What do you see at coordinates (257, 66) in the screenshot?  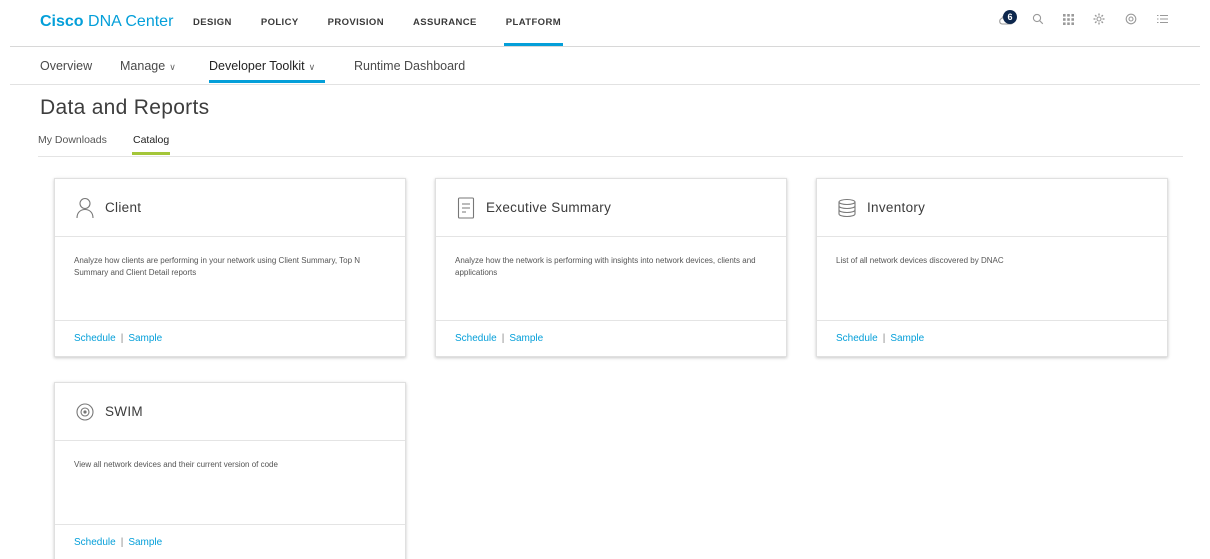 I see `subnav-developer-toolkit-label: Developer Toolkit` at bounding box center [257, 66].